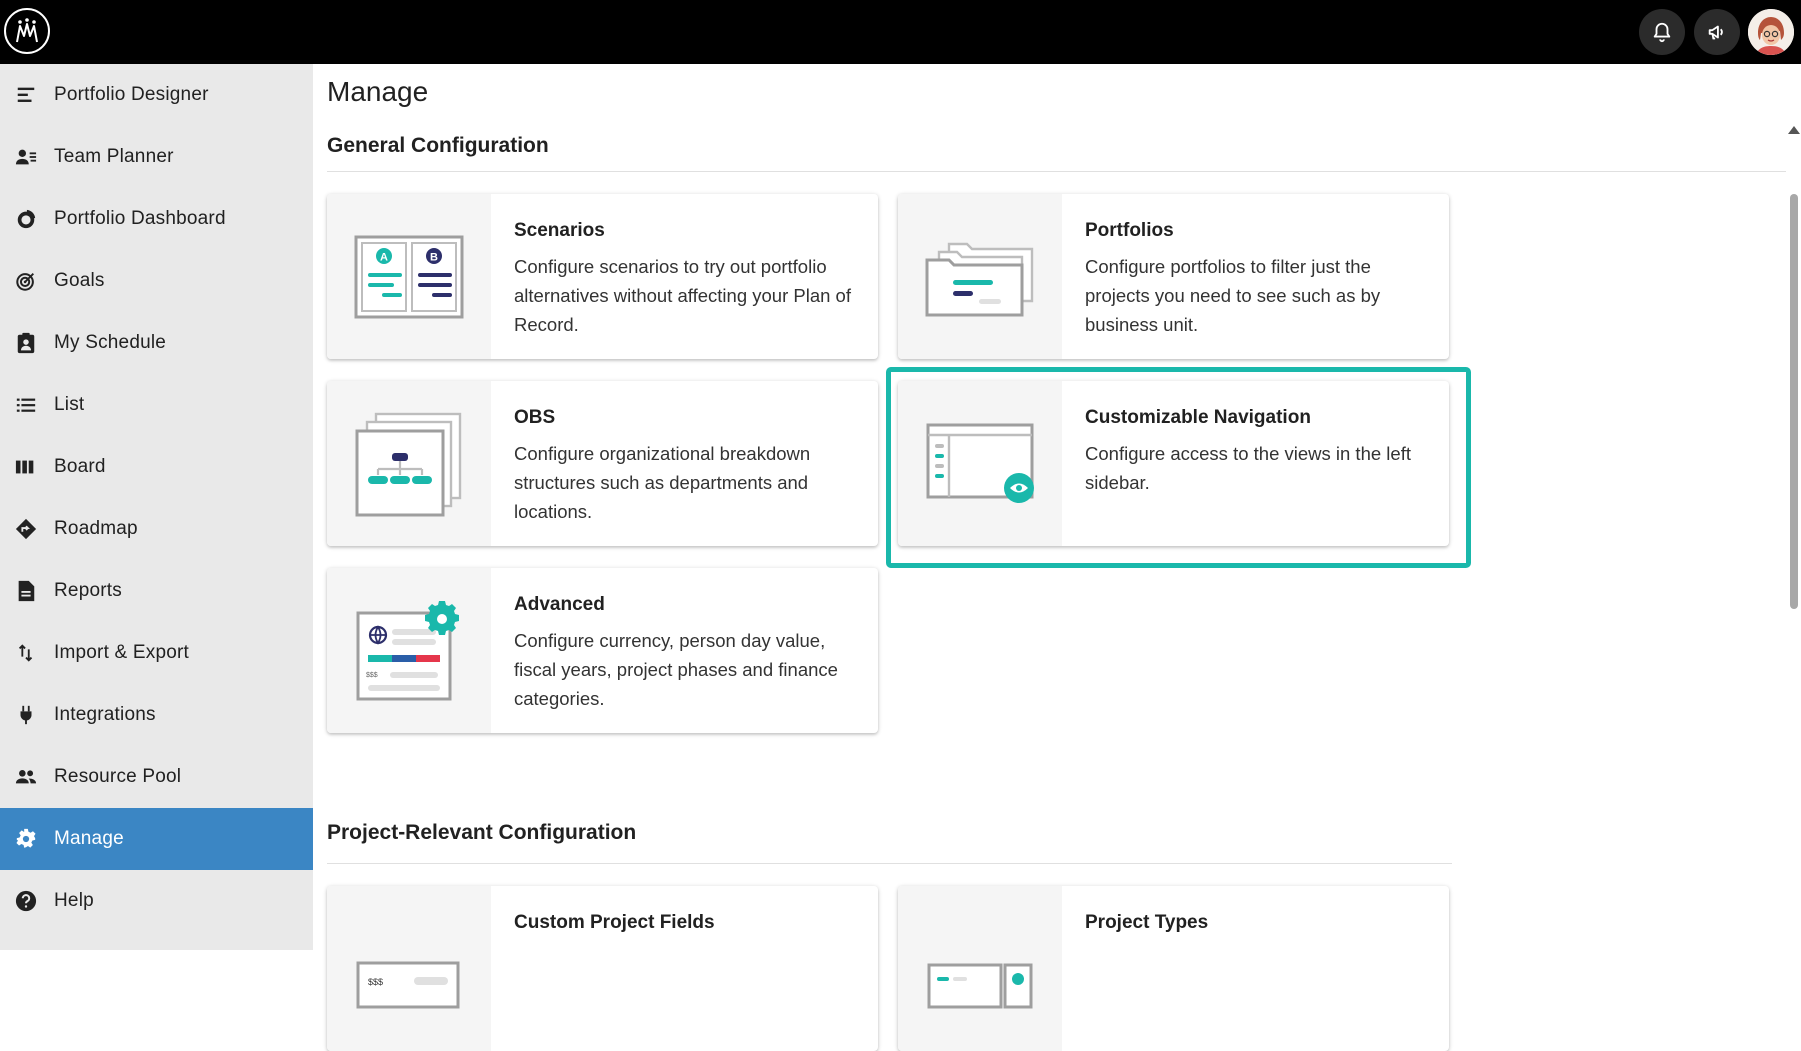  What do you see at coordinates (110, 342) in the screenshot?
I see `sidebar-item-label: My Schedule` at bounding box center [110, 342].